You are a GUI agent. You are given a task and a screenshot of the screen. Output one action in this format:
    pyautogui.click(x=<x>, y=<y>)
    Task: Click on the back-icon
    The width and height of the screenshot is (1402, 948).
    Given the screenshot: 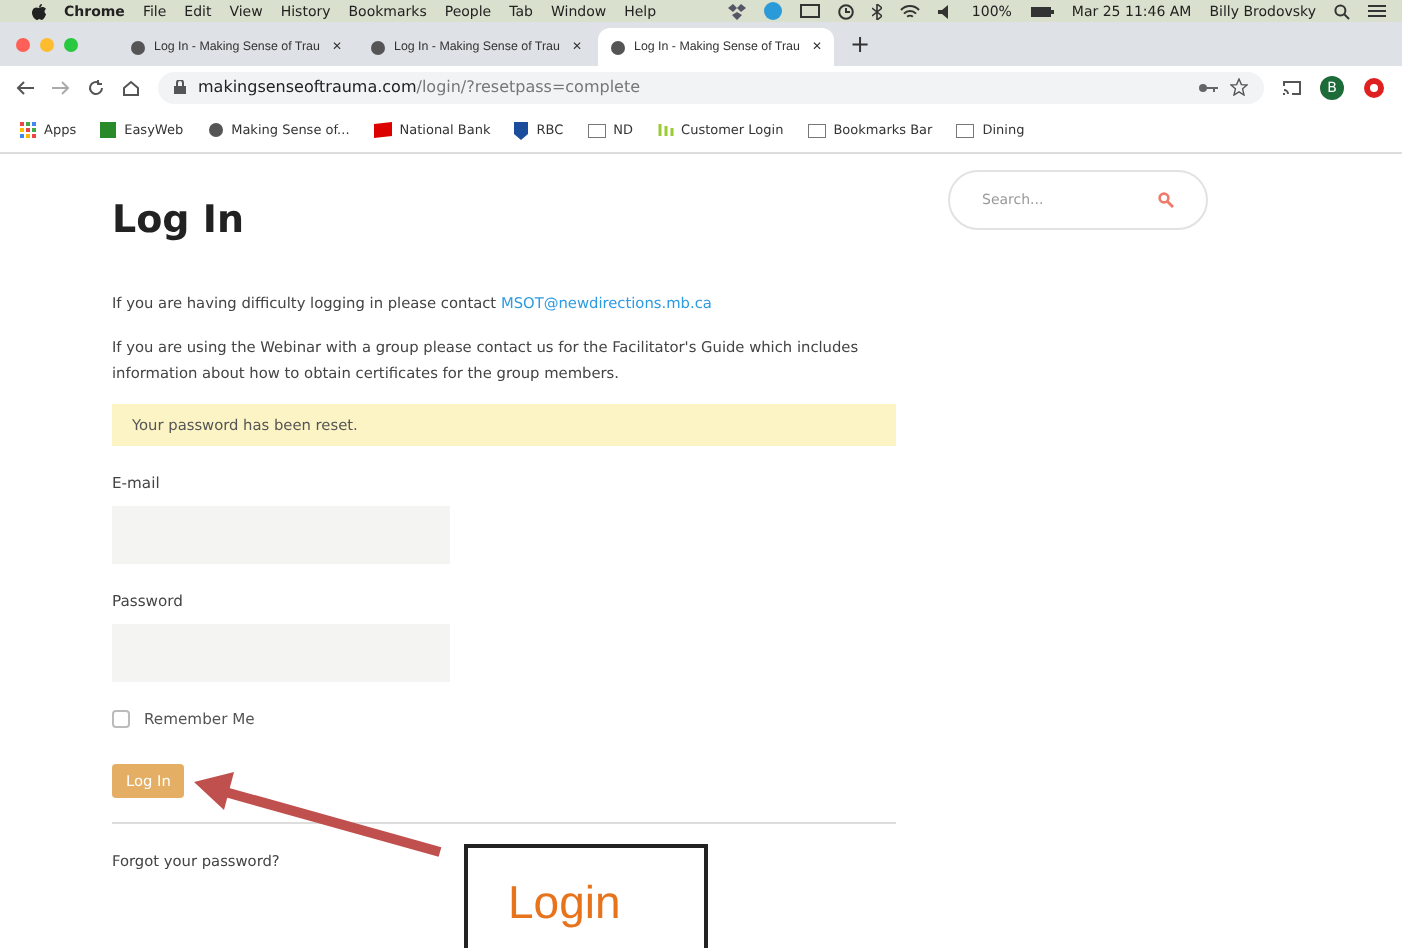 What is the action you would take?
    pyautogui.click(x=25, y=87)
    